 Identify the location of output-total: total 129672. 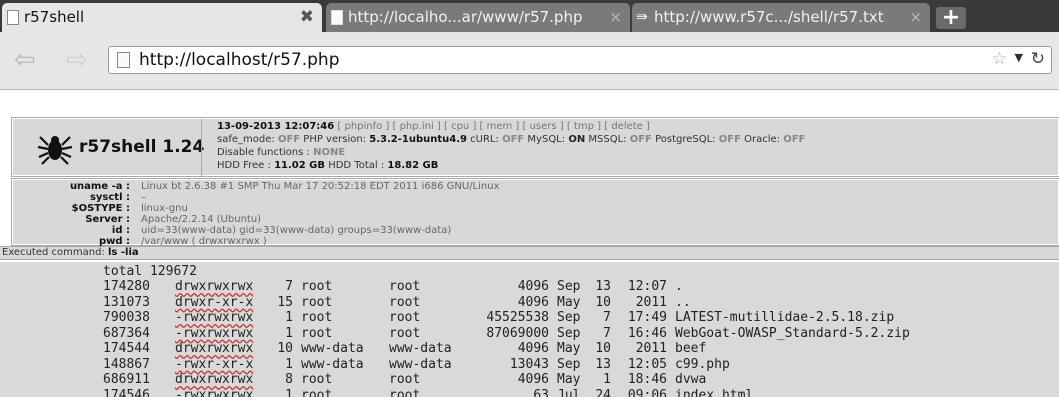
(150, 271).